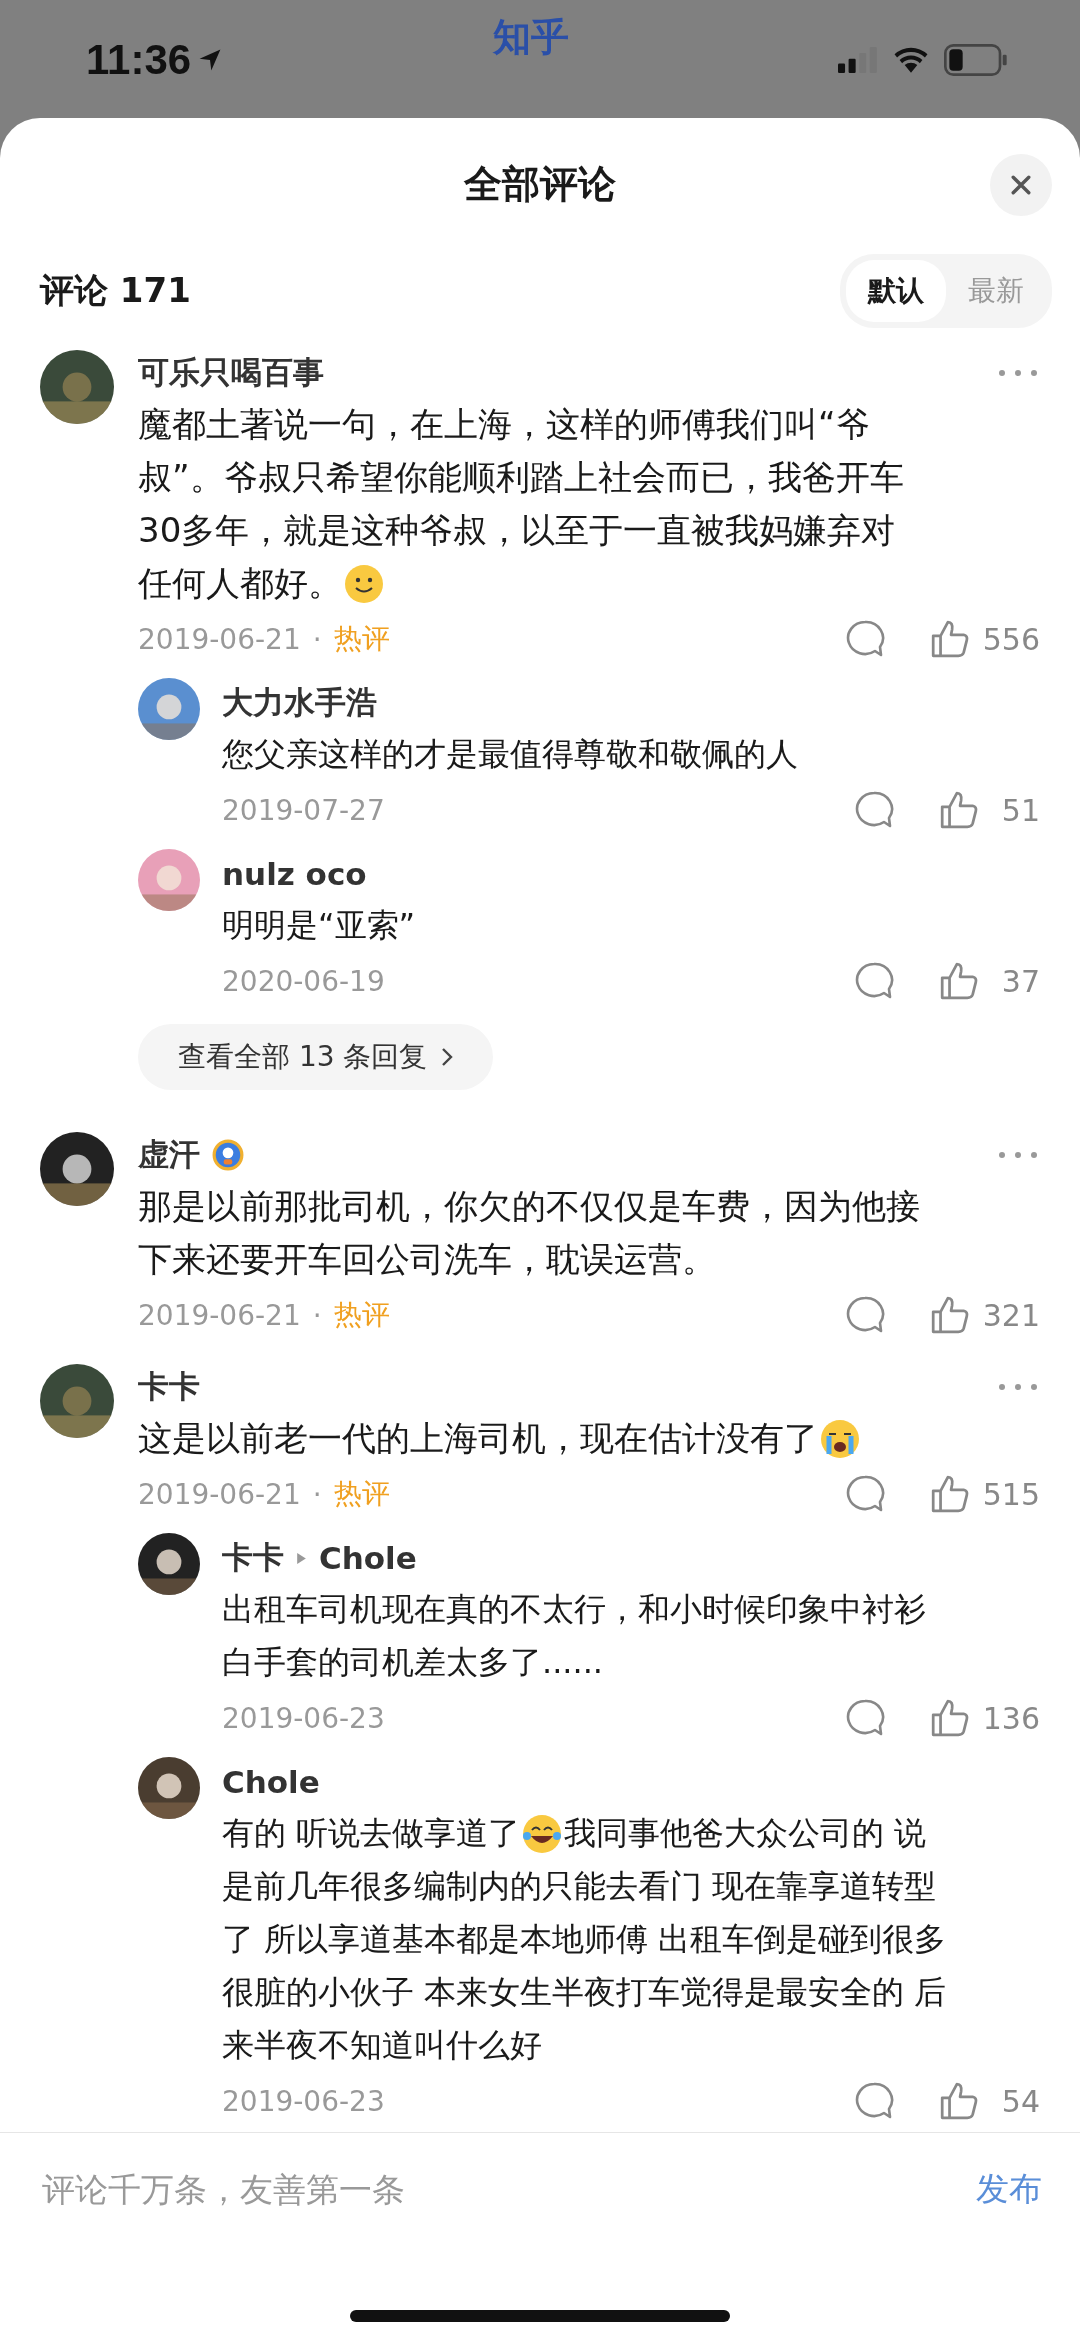 The image size is (1080, 2336). Describe the element at coordinates (1020, 981) in the screenshot. I see `like-count: 37` at that location.